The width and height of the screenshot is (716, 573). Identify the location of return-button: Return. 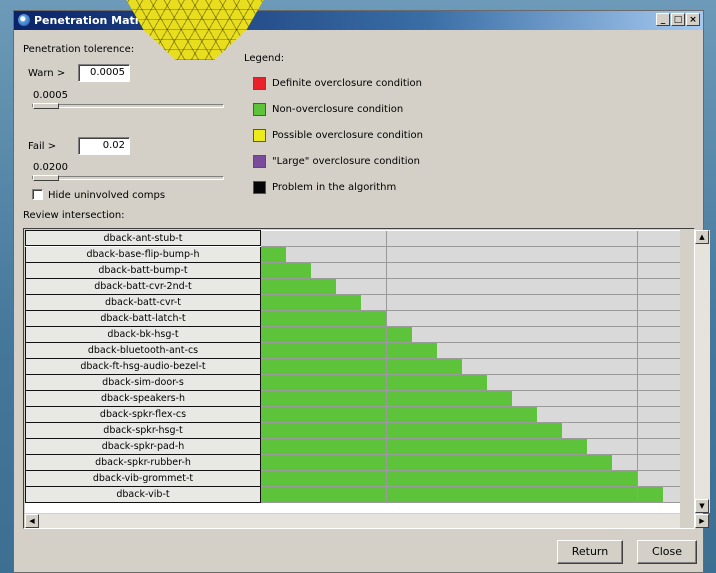
(590, 552).